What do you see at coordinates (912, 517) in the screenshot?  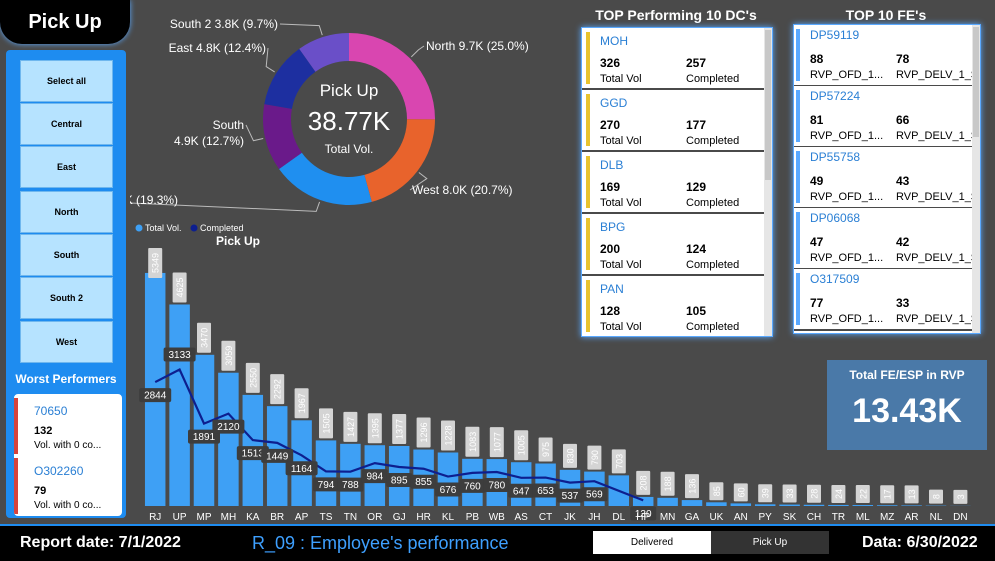 I see `x-tick-label: AR` at bounding box center [912, 517].